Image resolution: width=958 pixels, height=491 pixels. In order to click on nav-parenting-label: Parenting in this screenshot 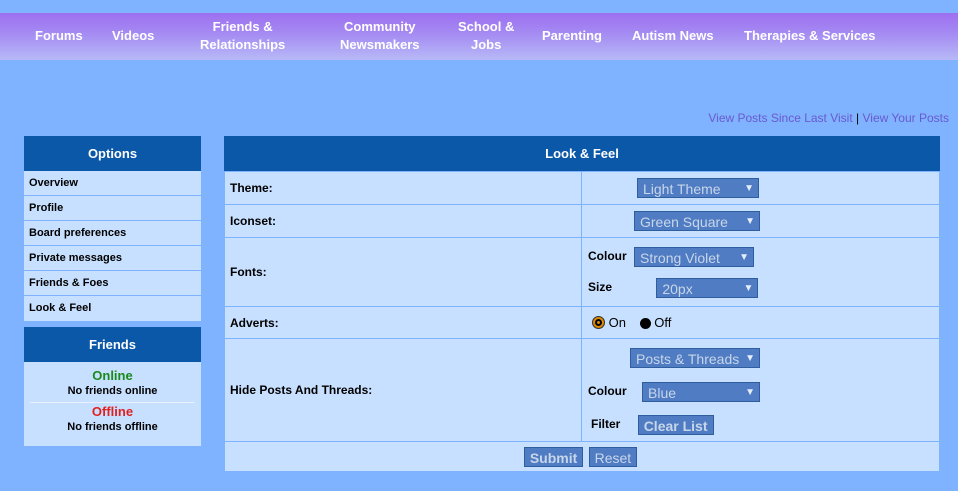, I will do `click(572, 35)`.